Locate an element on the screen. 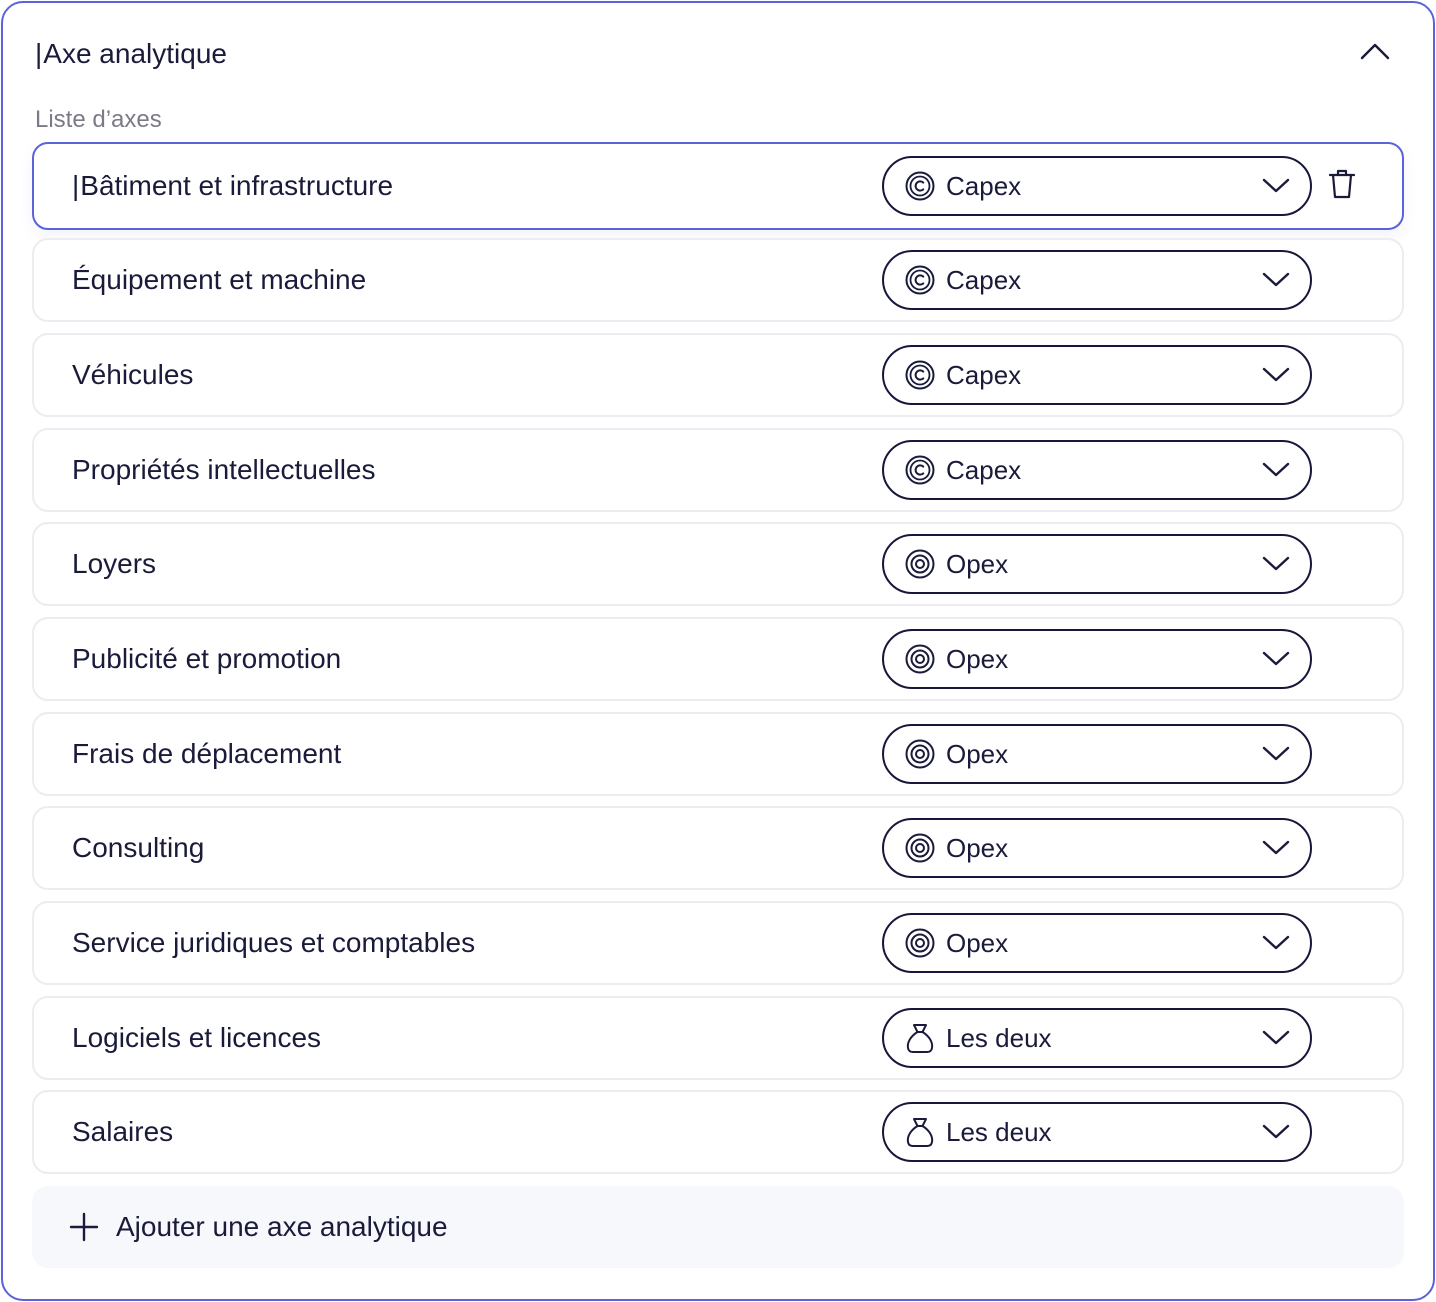 The height and width of the screenshot is (1302, 1436). axis-name-text: Consulting is located at coordinates (138, 847).